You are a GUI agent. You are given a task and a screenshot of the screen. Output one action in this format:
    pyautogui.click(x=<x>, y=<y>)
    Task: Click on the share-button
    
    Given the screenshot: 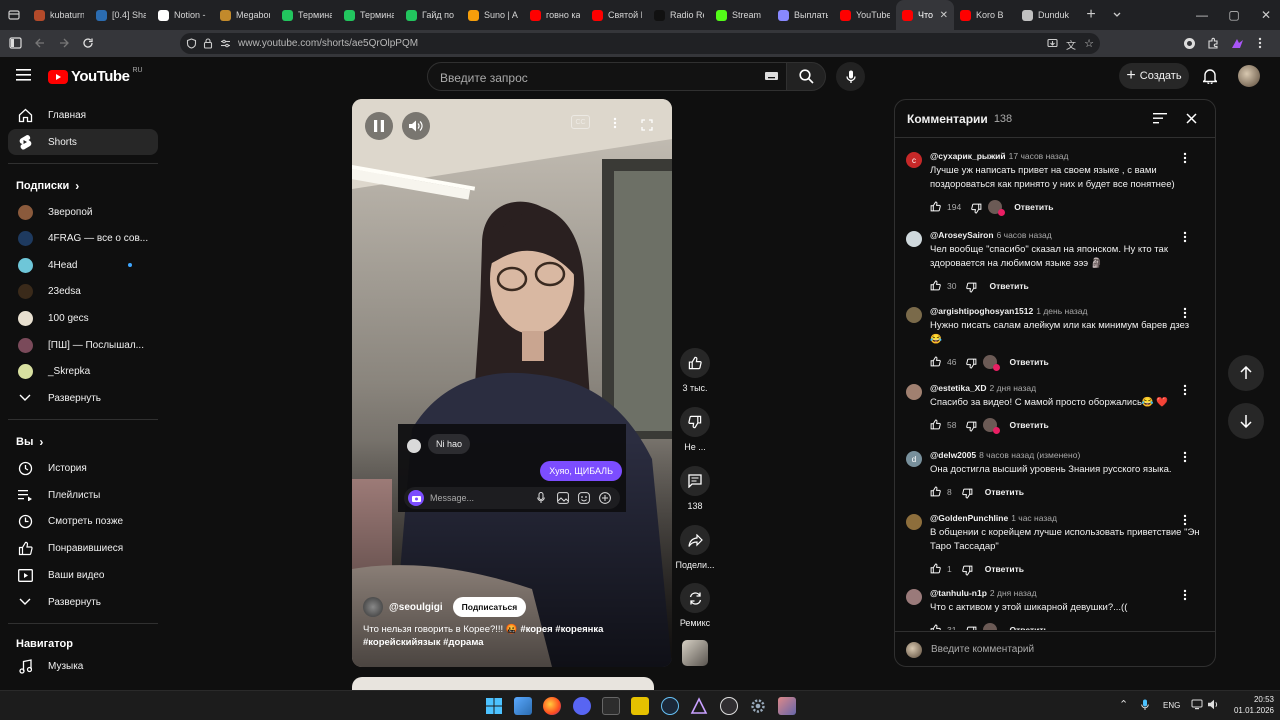 What is the action you would take?
    pyautogui.click(x=695, y=540)
    